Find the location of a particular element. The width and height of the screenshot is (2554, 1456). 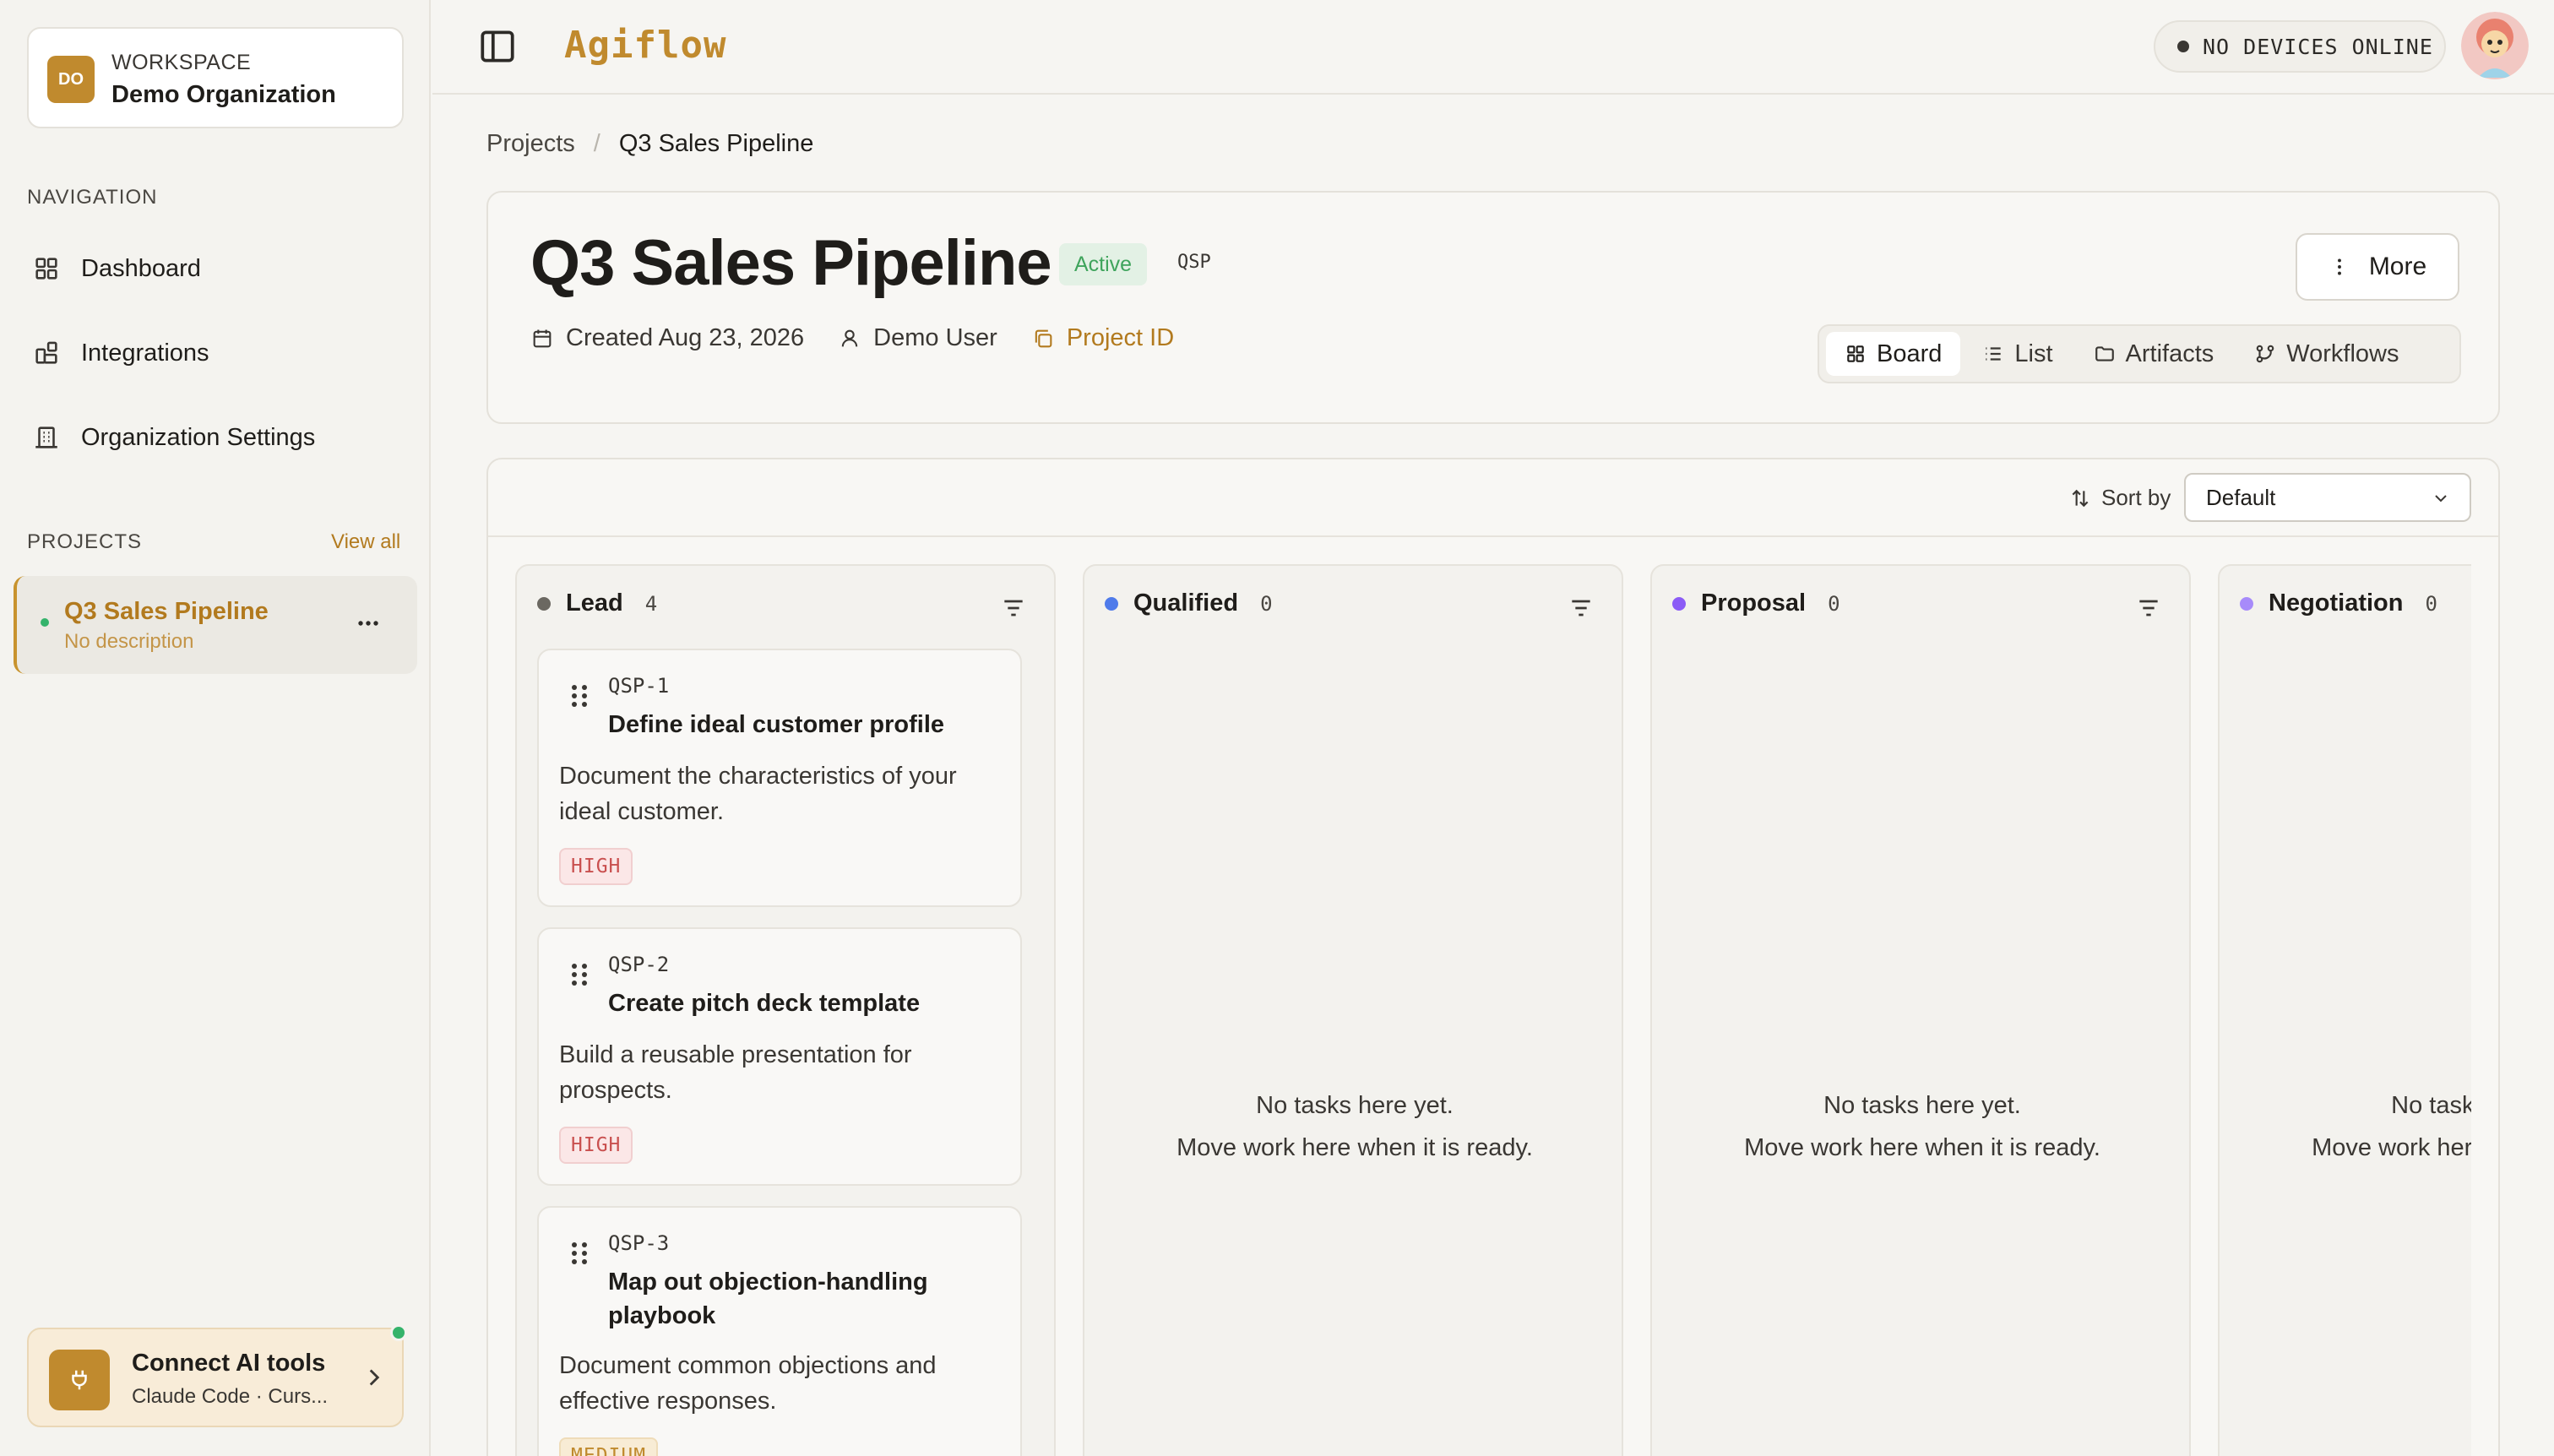

more-button: More is located at coordinates (2377, 267).